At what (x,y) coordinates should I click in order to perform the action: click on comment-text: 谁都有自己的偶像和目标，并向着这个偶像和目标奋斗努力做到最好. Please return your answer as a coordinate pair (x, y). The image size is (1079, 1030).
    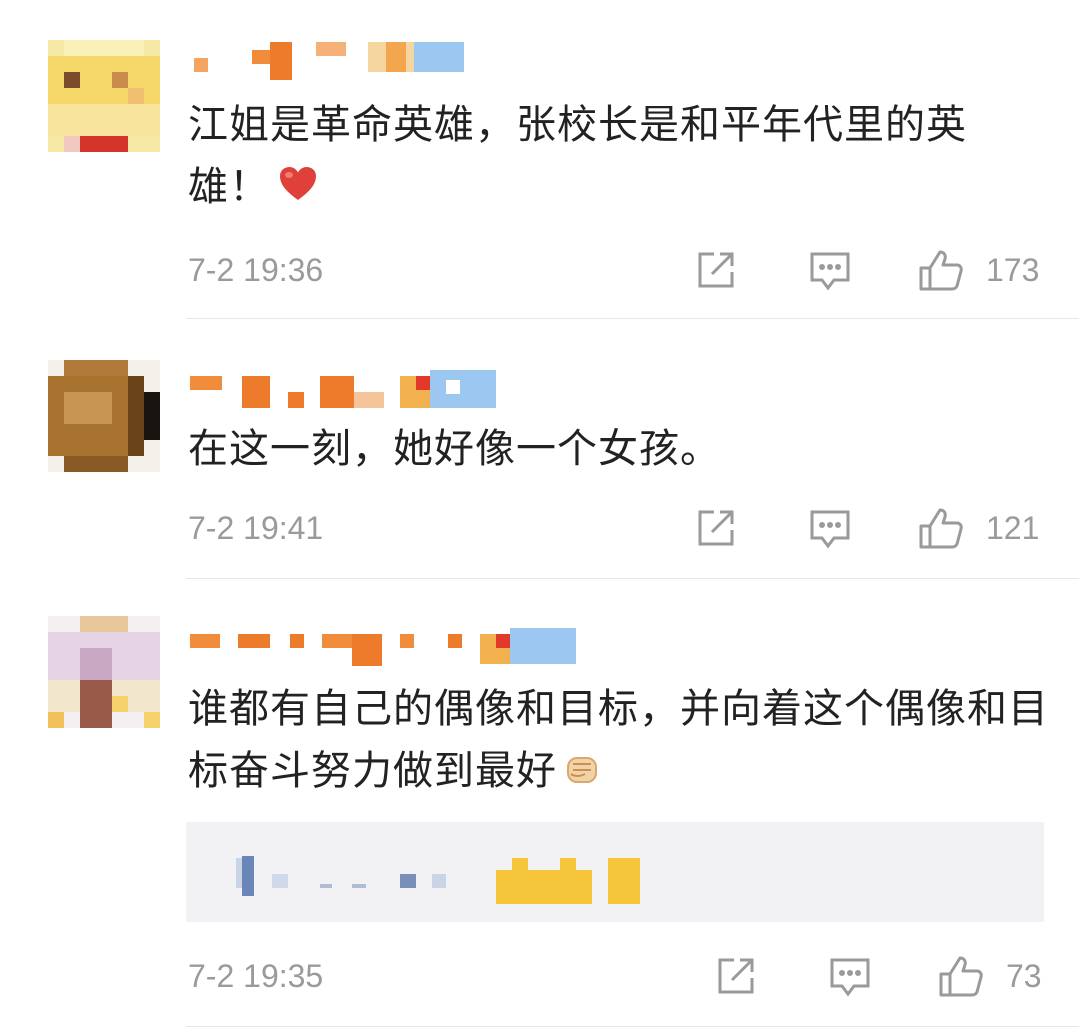
    Looking at the image, I should click on (623, 741).